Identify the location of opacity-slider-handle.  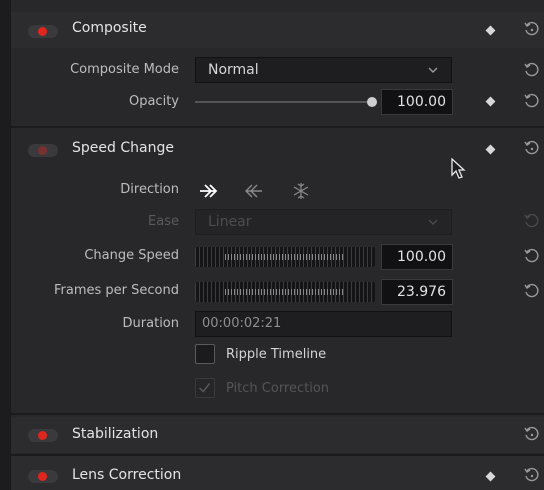
(372, 102).